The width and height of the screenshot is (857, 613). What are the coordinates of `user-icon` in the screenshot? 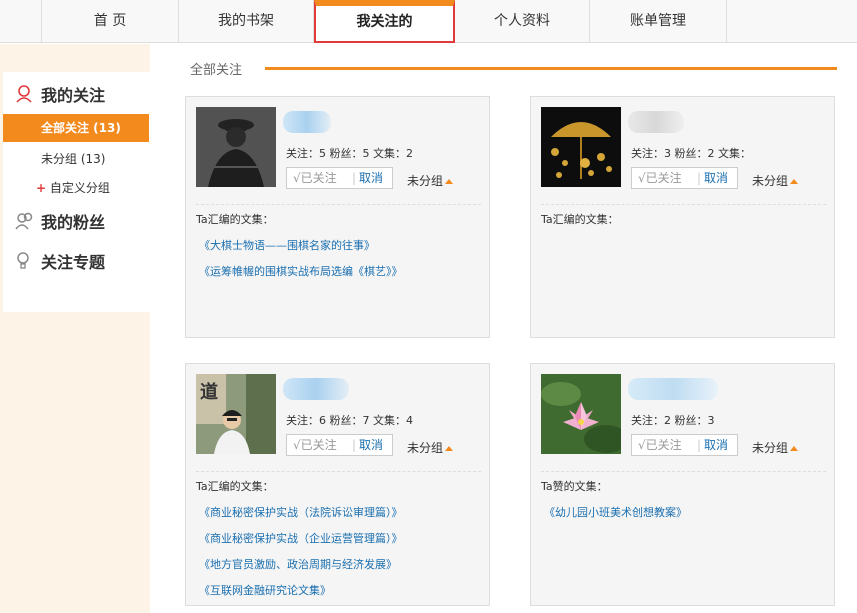 It's located at (25, 94).